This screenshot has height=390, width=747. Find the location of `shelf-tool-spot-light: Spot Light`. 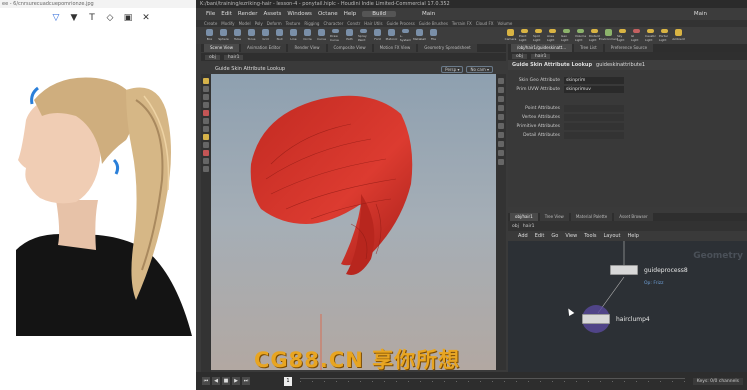

shelf-tool-spot-light: Spot Light is located at coordinates (538, 35).